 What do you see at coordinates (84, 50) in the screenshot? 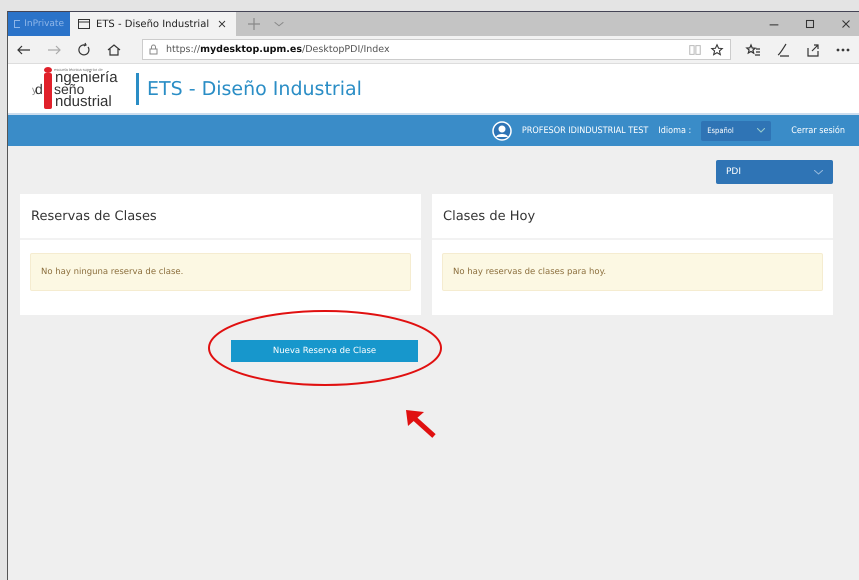
I see `refresh-icon` at bounding box center [84, 50].